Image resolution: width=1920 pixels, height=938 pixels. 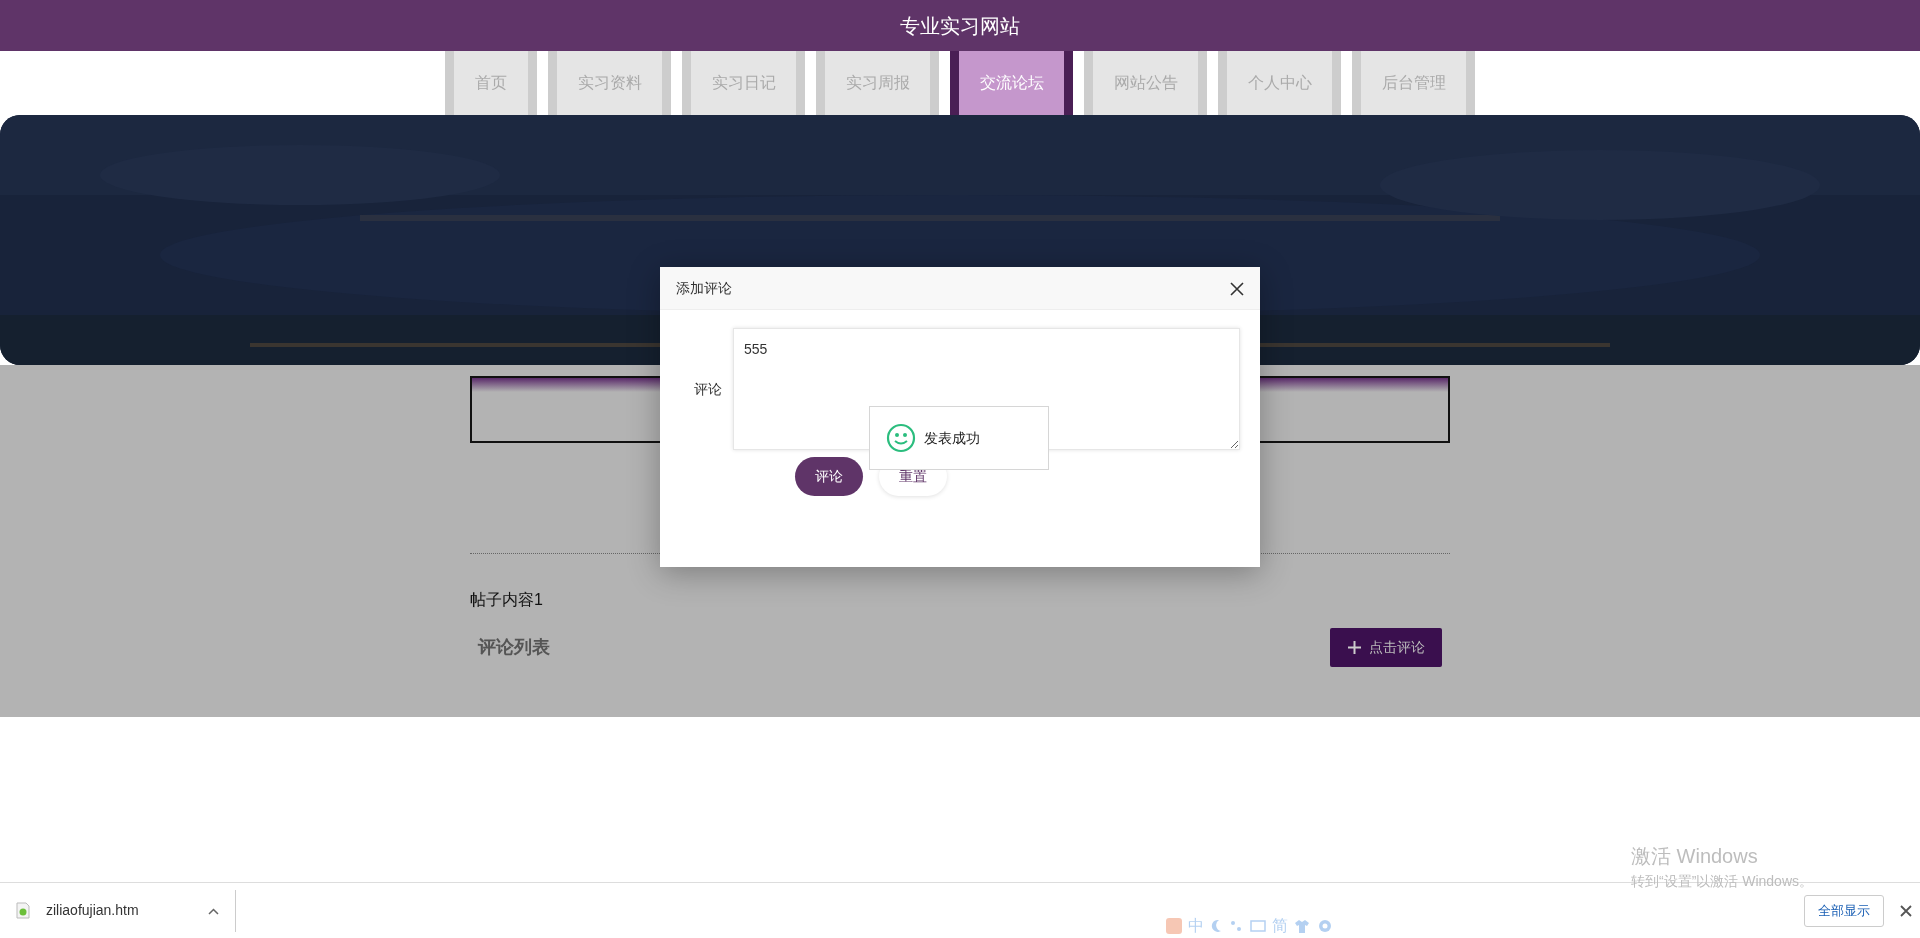 I want to click on field-label: 评论, so click(x=707, y=389).